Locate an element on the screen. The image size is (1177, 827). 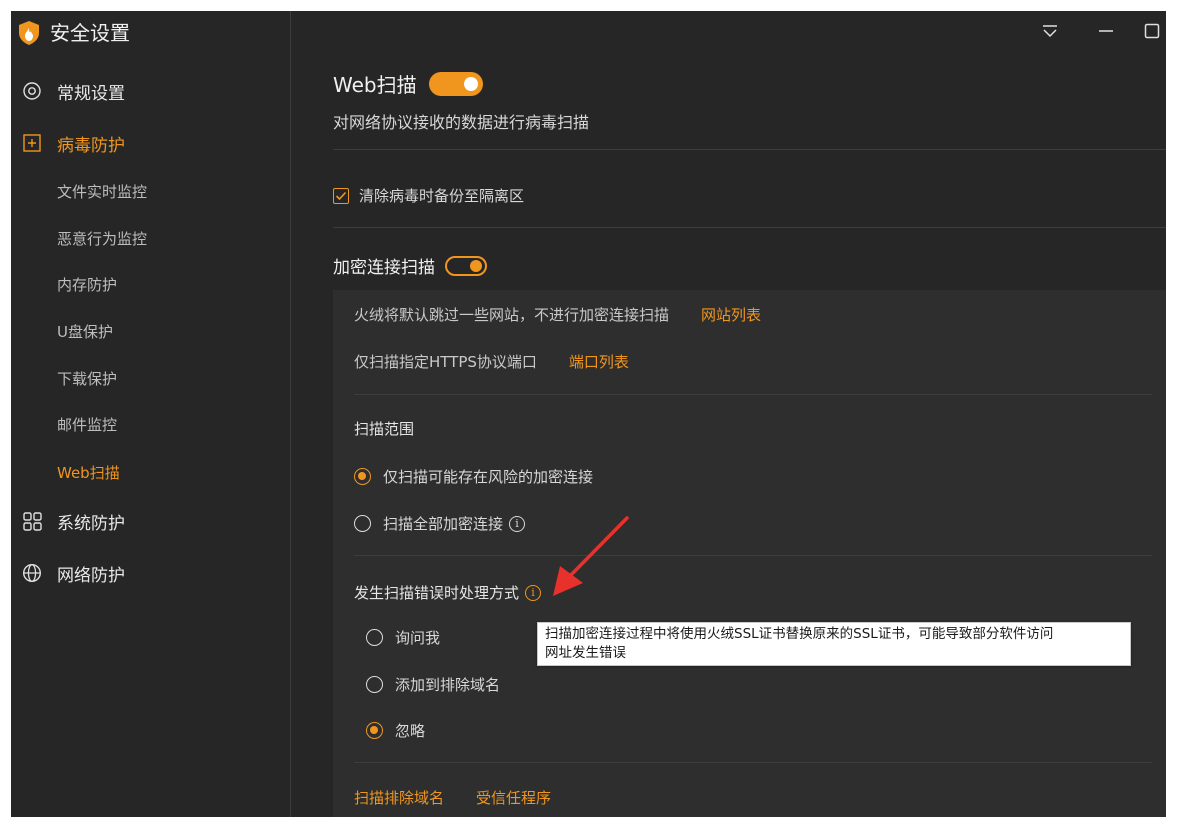
encrypted-scan-toggle is located at coordinates (466, 265).